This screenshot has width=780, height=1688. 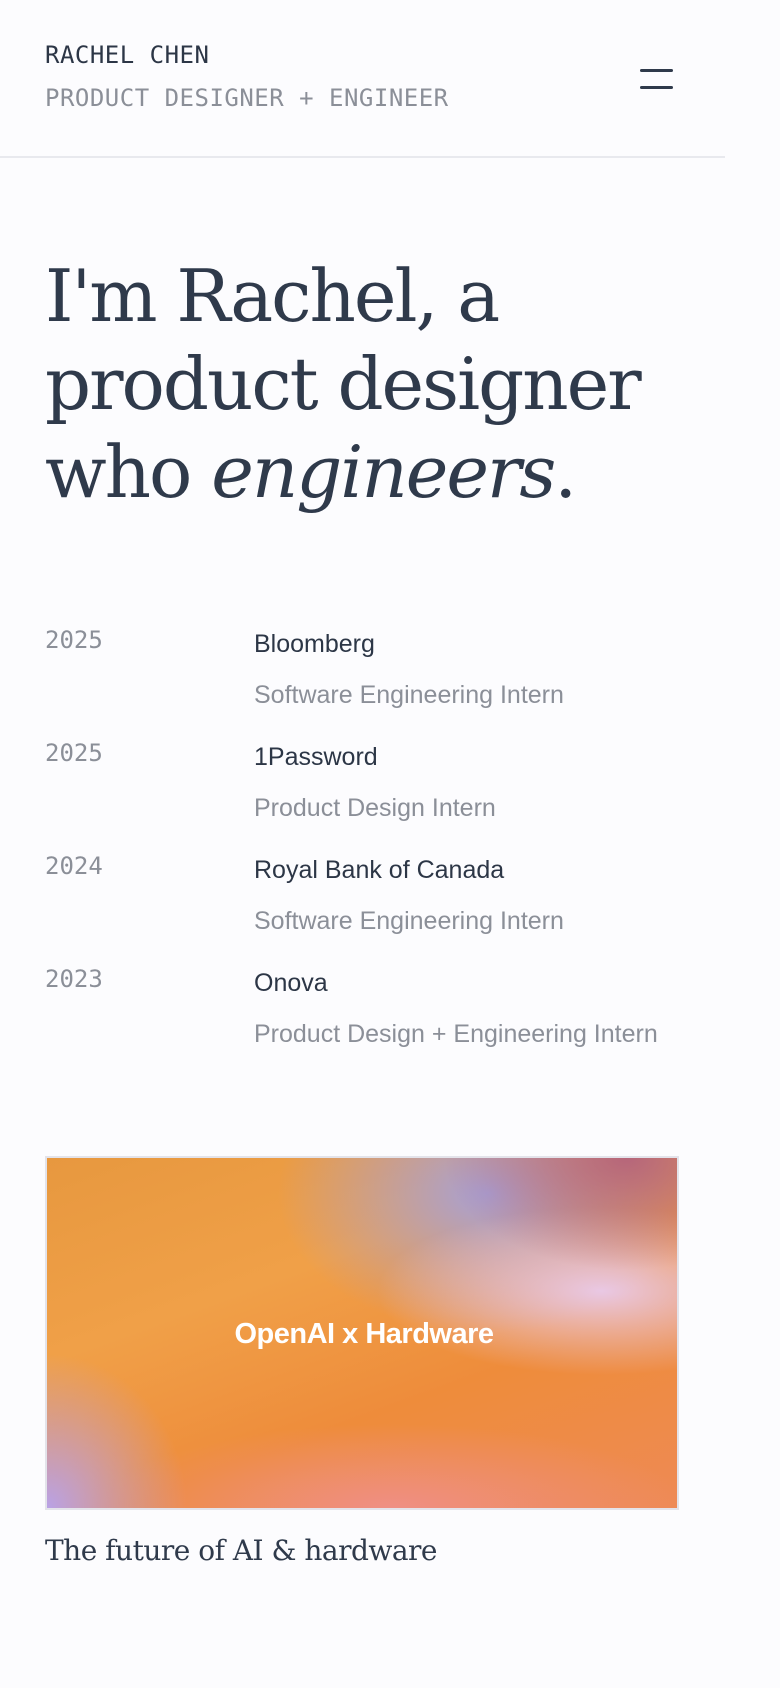 I want to click on experience-company: Royal Bank of Canada, so click(x=379, y=870).